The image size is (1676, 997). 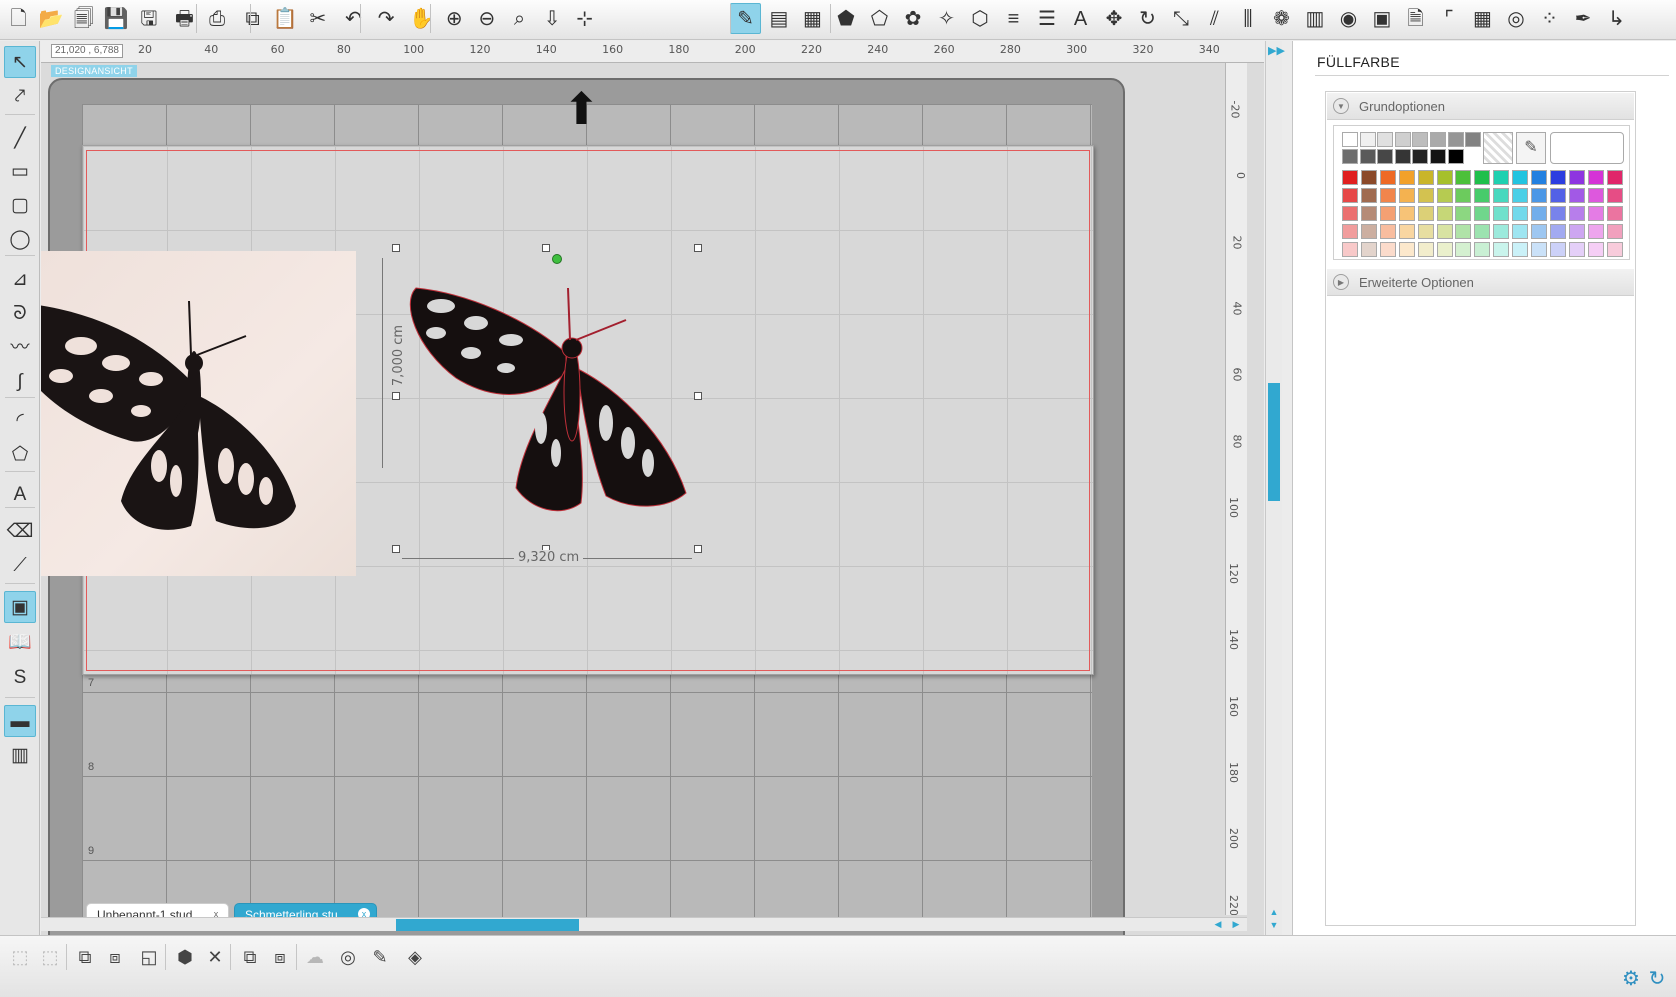 I want to click on library-icon: 📖, so click(x=20, y=642).